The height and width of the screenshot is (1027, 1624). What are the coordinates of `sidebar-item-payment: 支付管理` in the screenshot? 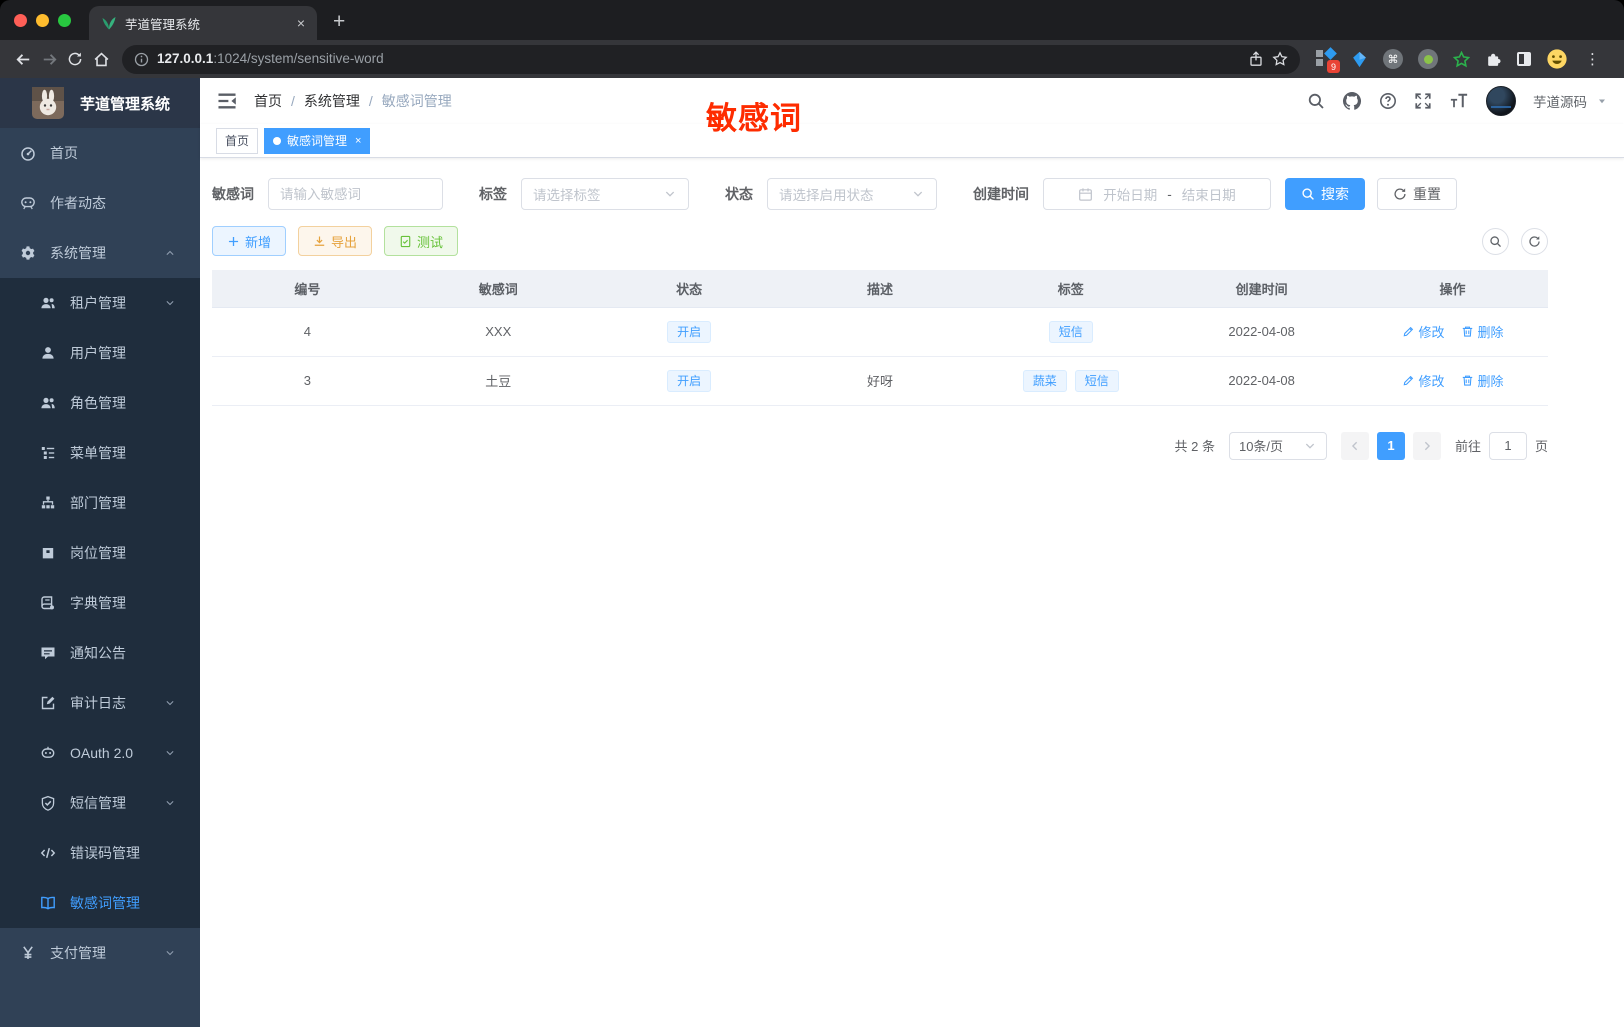 It's located at (100, 953).